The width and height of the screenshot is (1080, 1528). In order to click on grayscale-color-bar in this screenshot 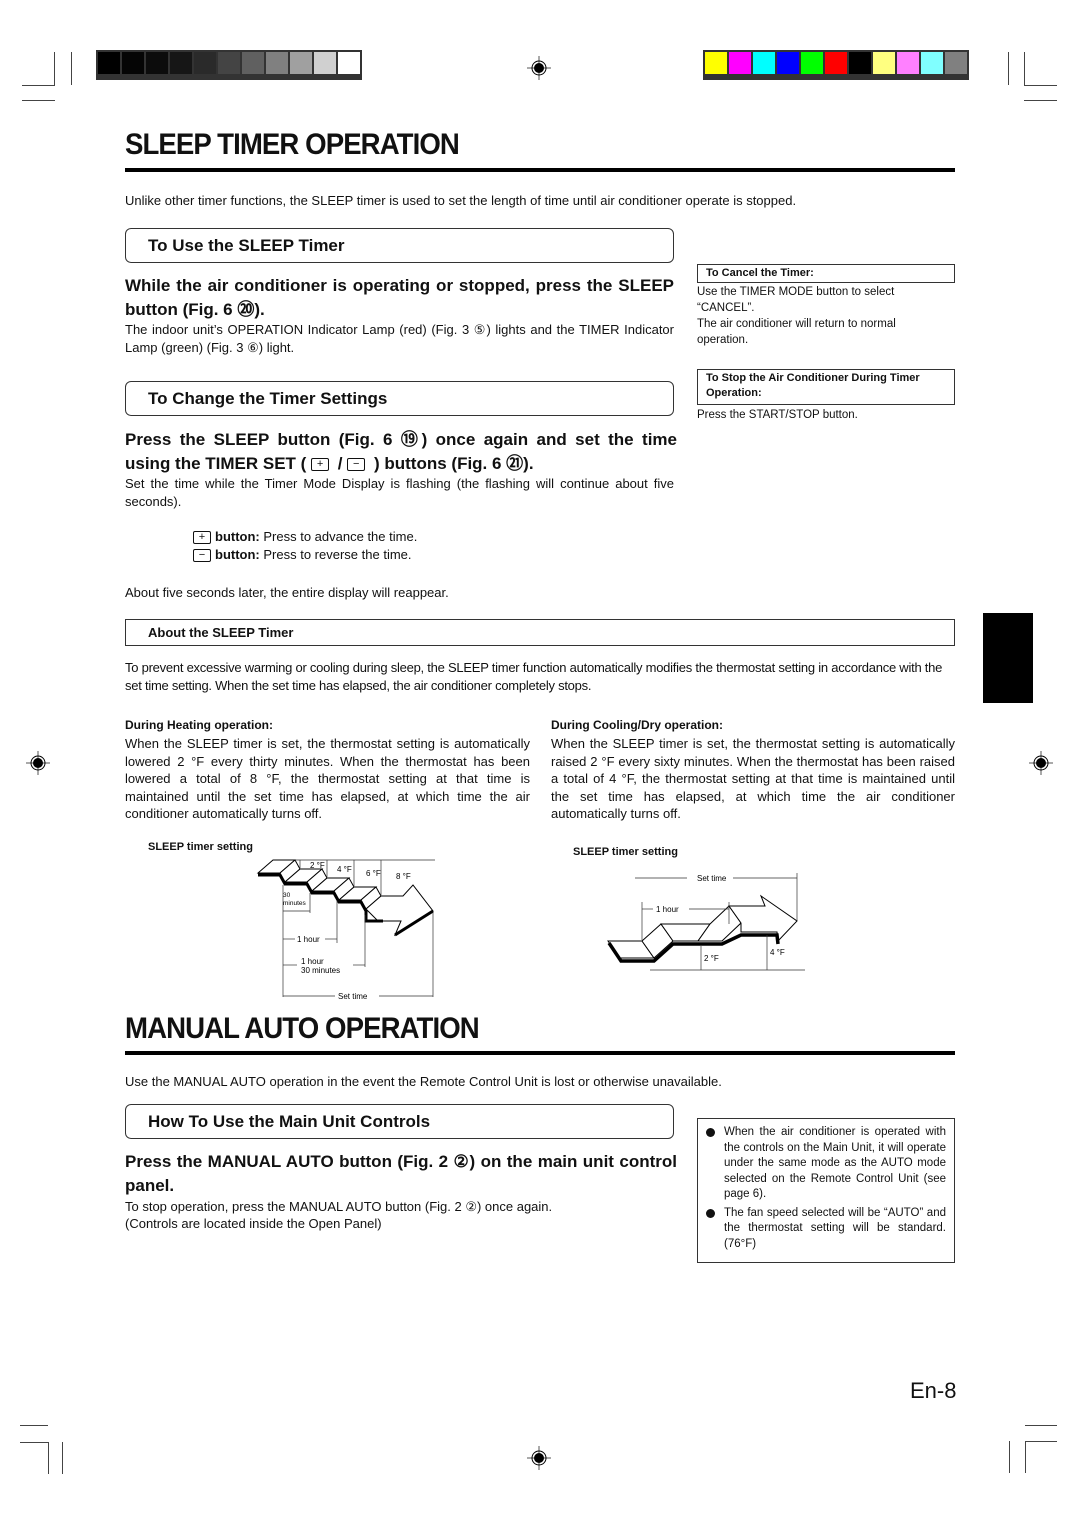, I will do `click(229, 65)`.